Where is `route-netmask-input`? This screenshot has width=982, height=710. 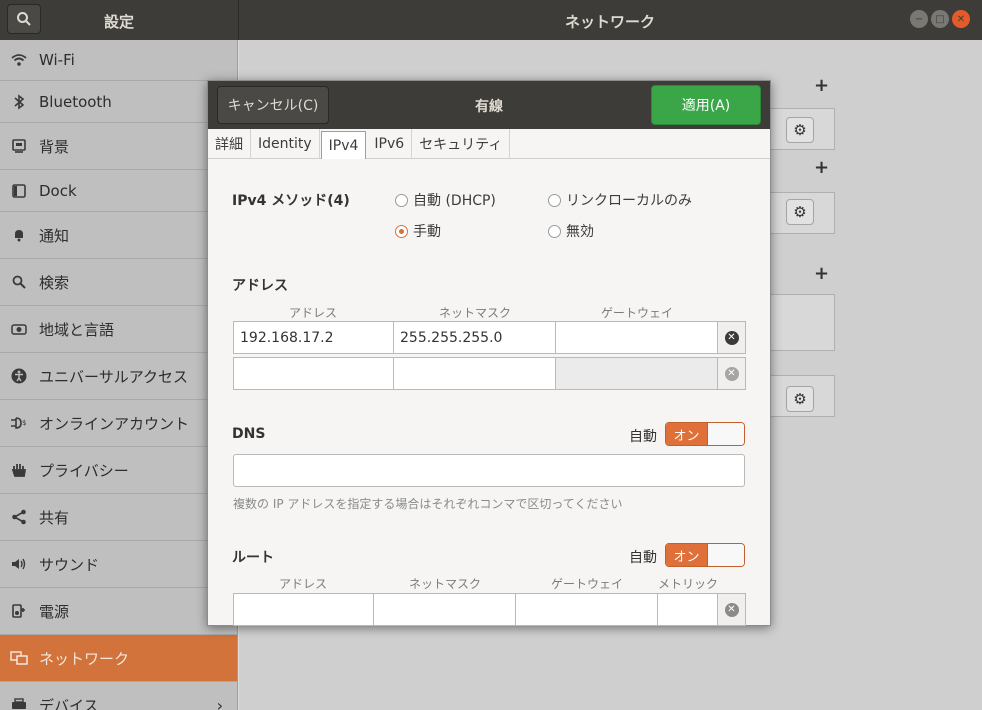 route-netmask-input is located at coordinates (445, 609).